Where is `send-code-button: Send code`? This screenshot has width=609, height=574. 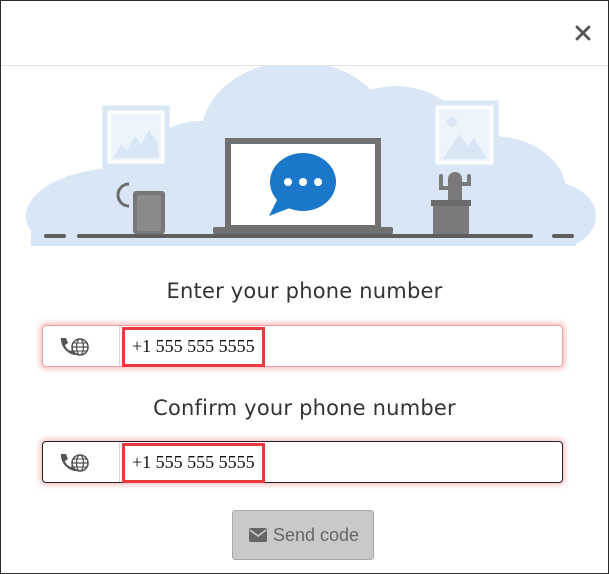 send-code-button: Send code is located at coordinates (303, 535).